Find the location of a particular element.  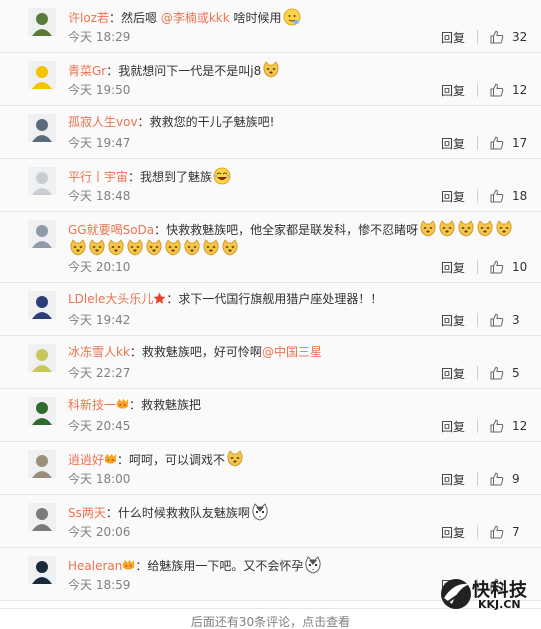

comment-text-line: 冰冻雪人kk：救救魅族吧，好可怜啊@中国三星 is located at coordinates (300, 352).